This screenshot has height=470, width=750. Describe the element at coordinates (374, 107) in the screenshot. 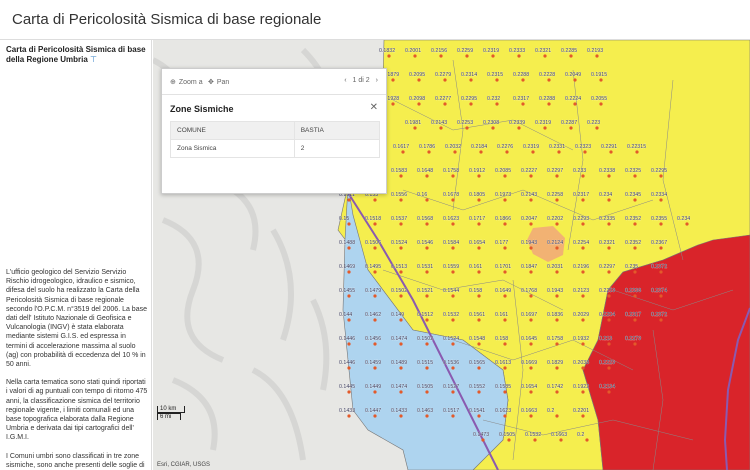

I see `close-icon: ✕` at that location.